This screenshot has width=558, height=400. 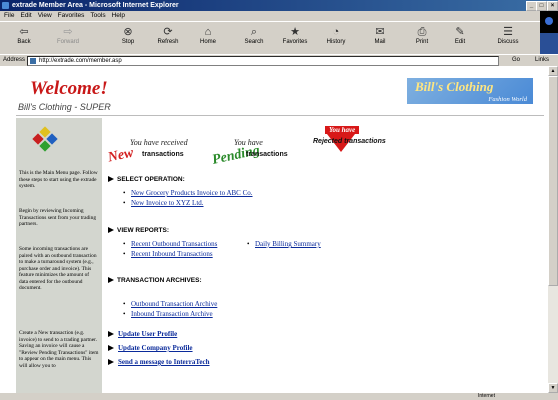 I want to click on menu-edit: Edit, so click(x=25, y=15).